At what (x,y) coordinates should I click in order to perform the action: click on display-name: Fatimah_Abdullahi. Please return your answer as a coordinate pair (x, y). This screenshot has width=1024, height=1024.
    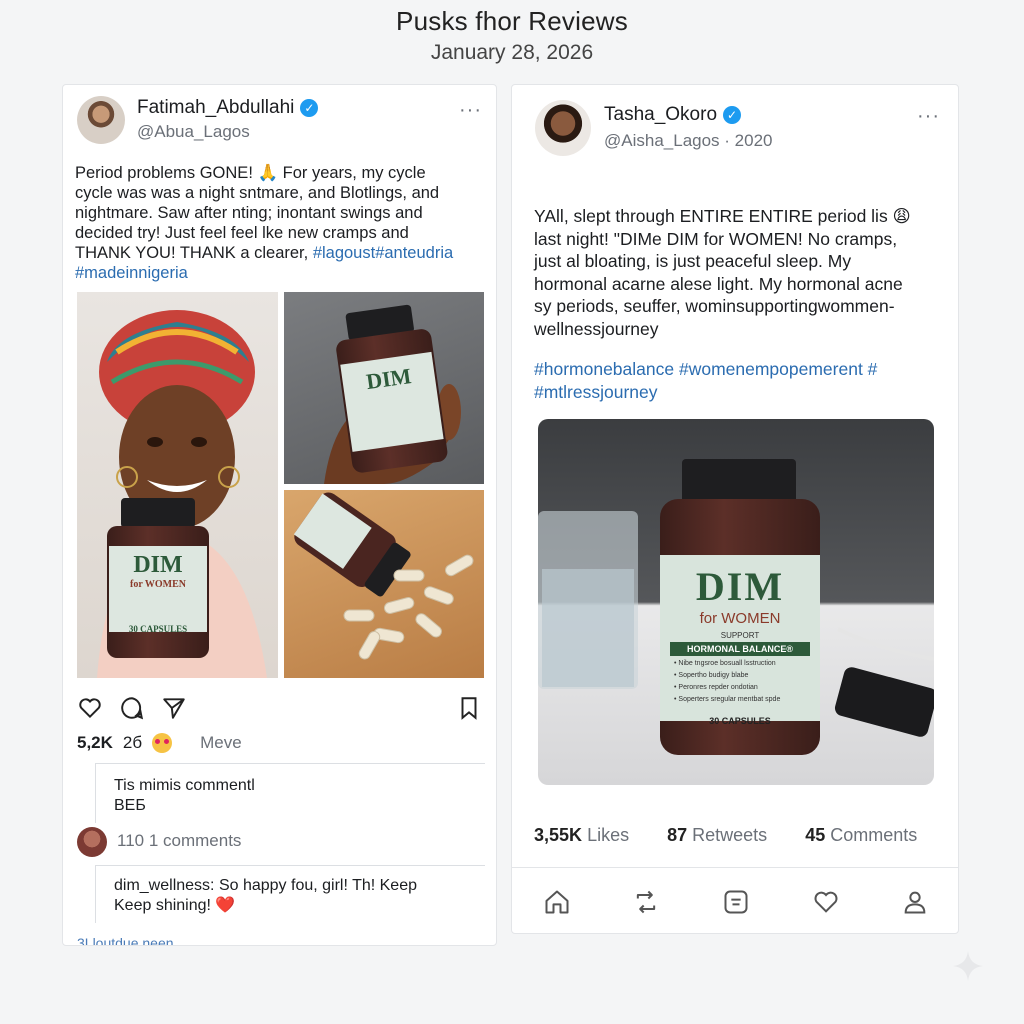
    Looking at the image, I should click on (215, 108).